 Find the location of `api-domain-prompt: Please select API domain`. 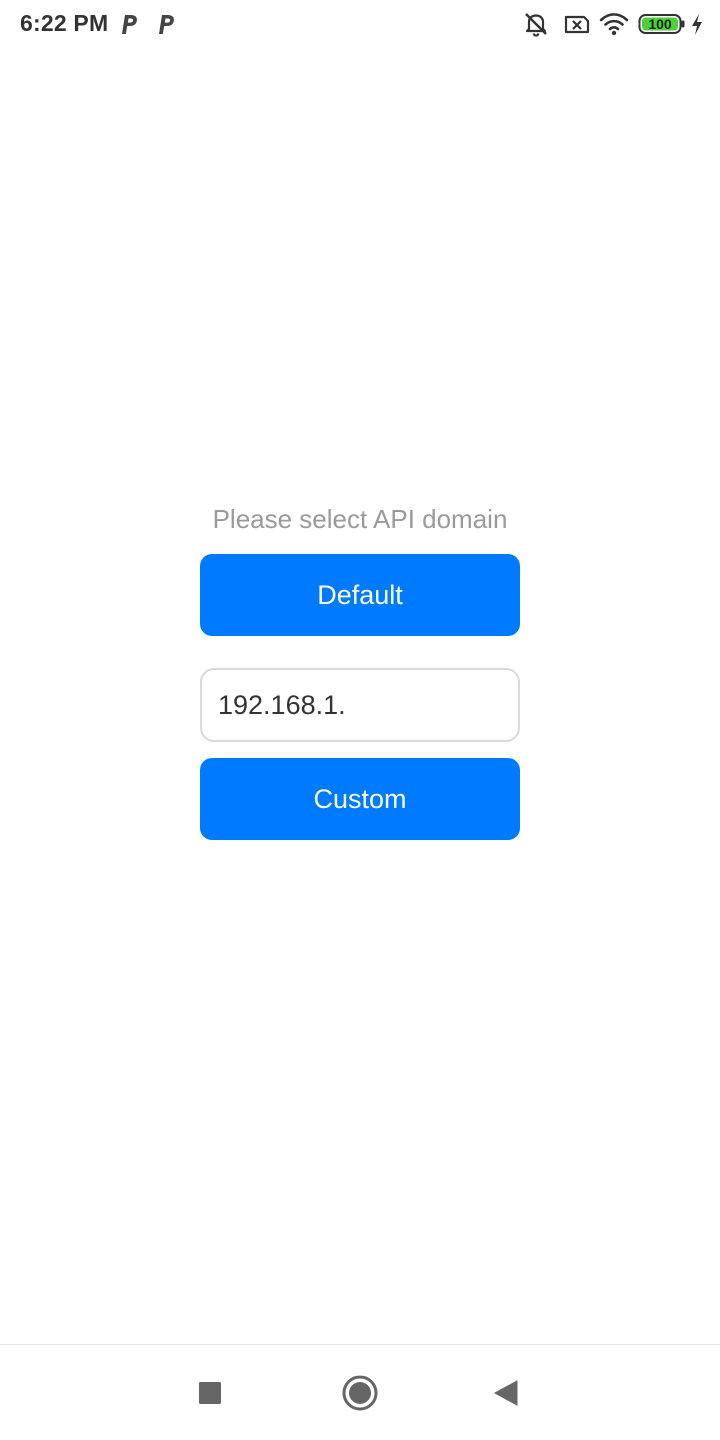

api-domain-prompt: Please select API domain is located at coordinates (360, 519).